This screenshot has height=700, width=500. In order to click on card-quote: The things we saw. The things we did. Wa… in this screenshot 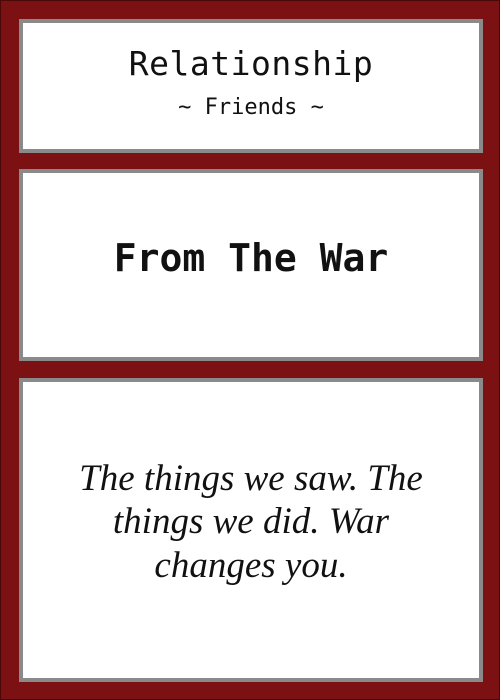, I will do `click(251, 521)`.